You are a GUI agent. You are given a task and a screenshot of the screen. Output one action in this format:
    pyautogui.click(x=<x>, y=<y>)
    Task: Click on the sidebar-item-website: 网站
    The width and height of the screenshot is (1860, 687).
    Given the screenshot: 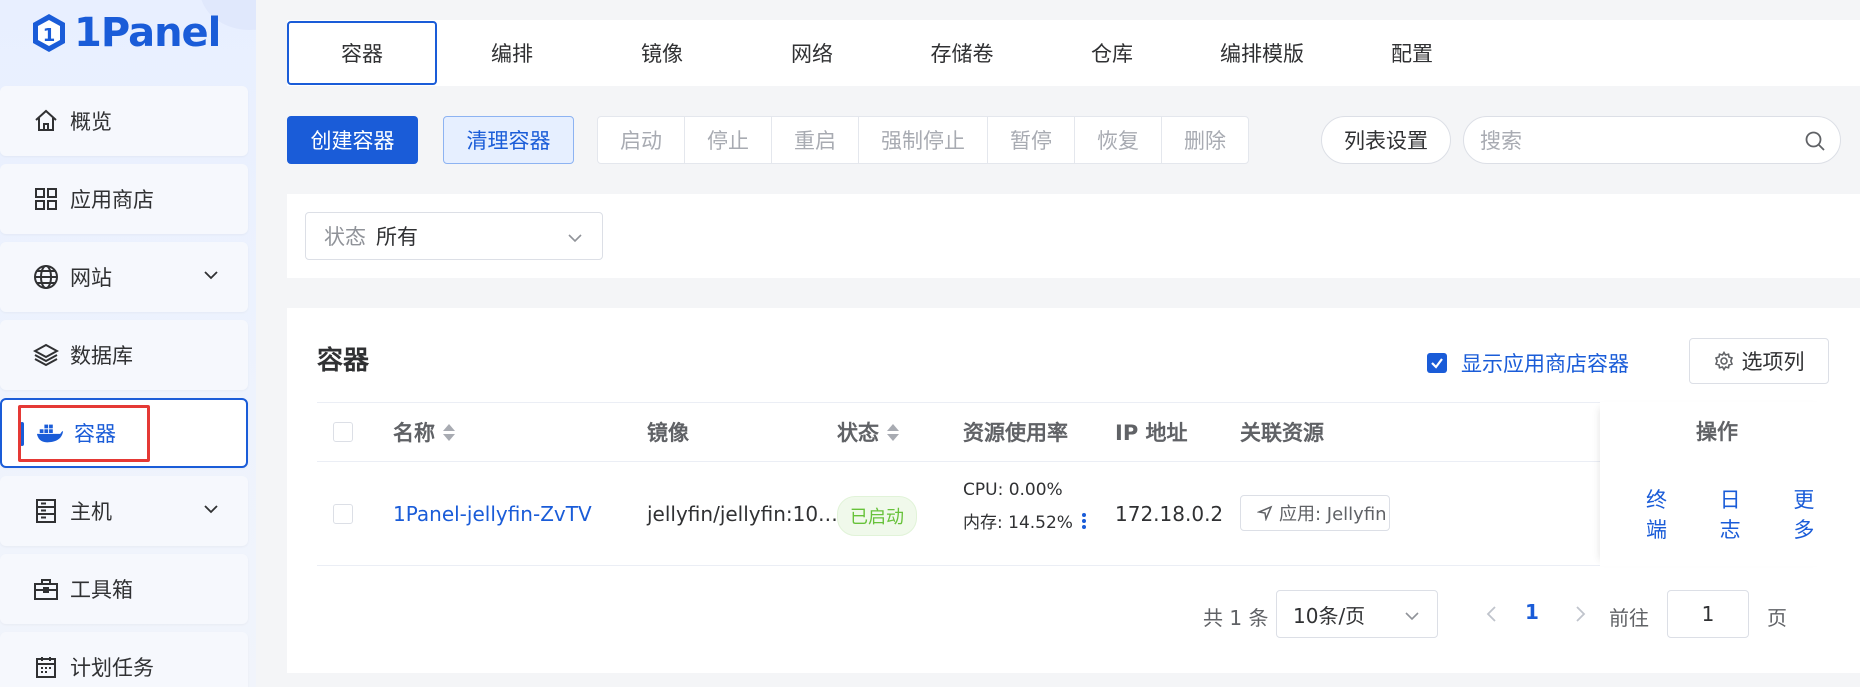 What is the action you would take?
    pyautogui.click(x=124, y=277)
    